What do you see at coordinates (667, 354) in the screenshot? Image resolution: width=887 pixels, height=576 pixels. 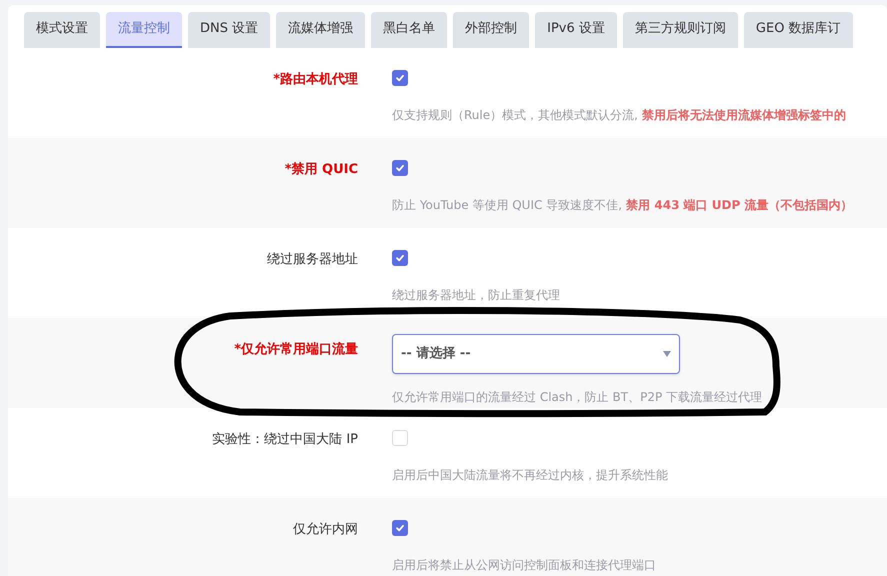 I see `caret-icon` at bounding box center [667, 354].